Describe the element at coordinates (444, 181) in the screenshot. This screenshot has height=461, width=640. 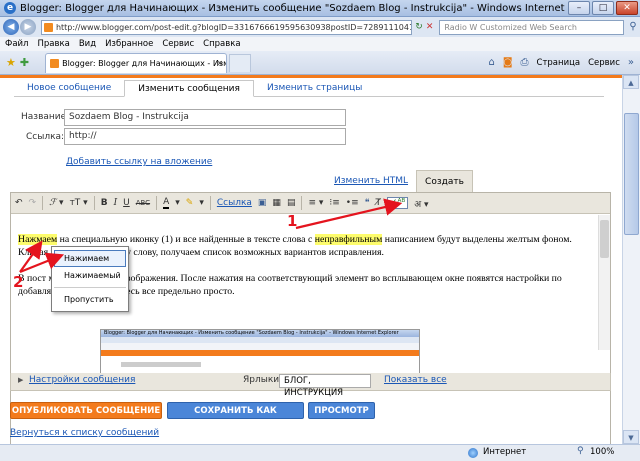
I see `tab-compose: Создать` at that location.